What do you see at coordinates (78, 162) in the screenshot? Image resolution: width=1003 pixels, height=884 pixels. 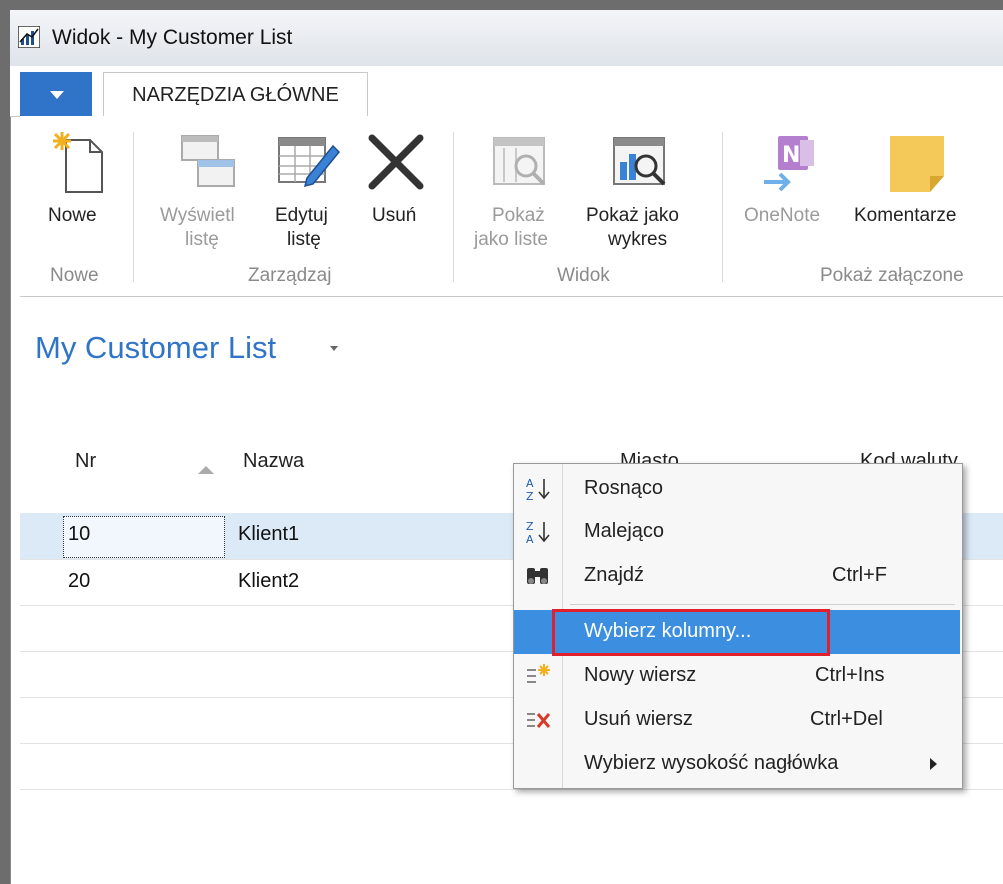 I see `new-document-icon` at bounding box center [78, 162].